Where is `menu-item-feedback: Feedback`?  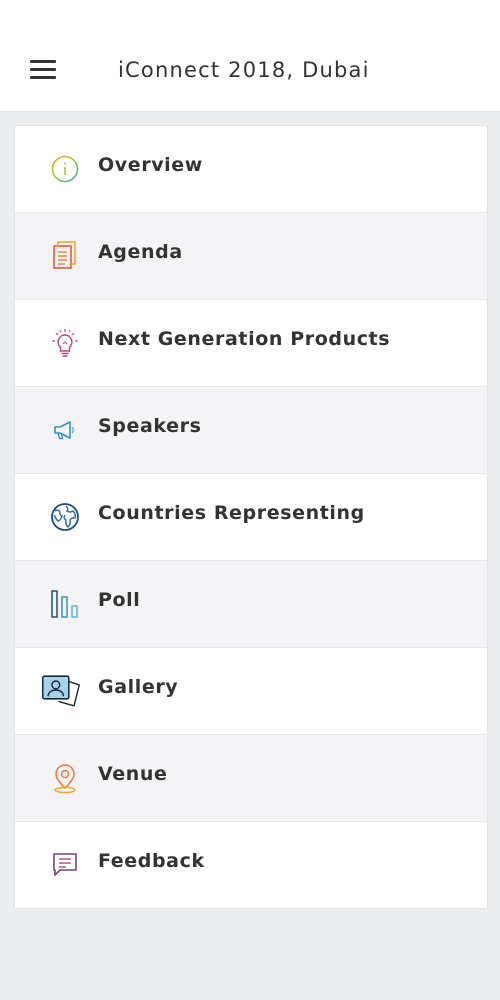
menu-item-feedback: Feedback is located at coordinates (251, 865).